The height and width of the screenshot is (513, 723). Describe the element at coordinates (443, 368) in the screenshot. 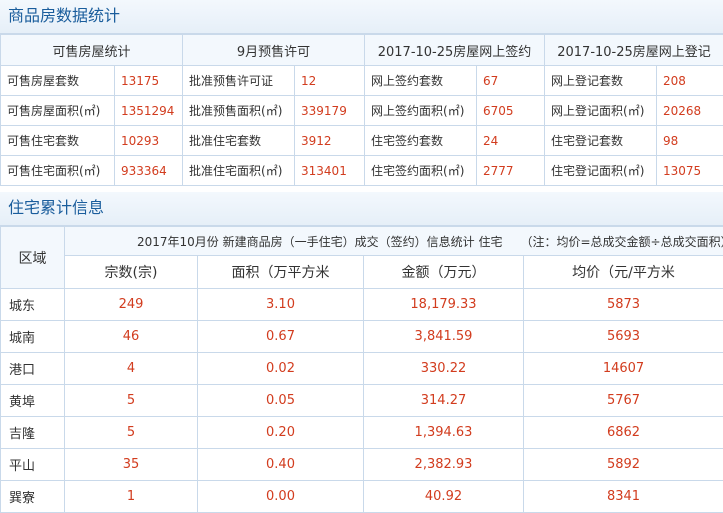

I see `table-cell: 330.22` at that location.